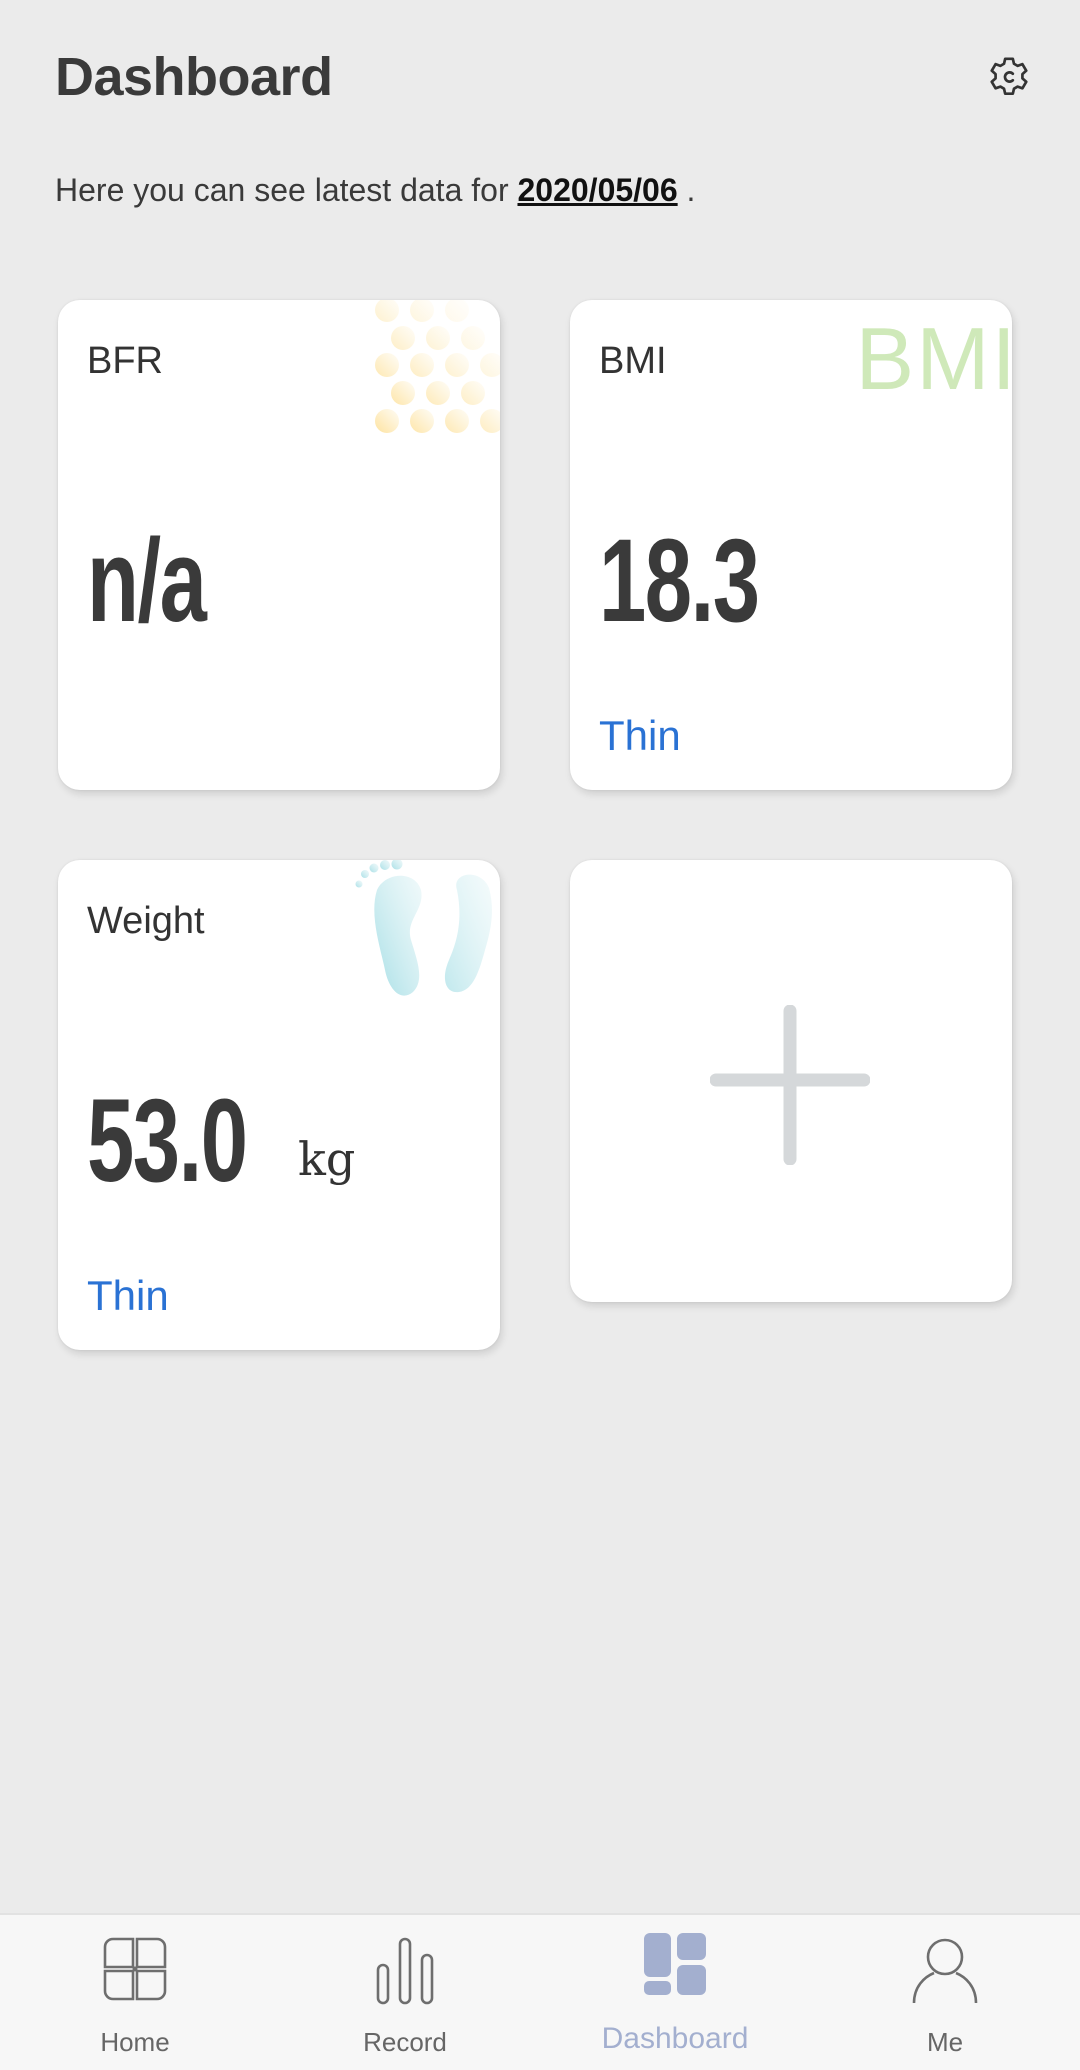 This screenshot has width=1080, height=2070. I want to click on weight-unit: kg, so click(327, 1159).